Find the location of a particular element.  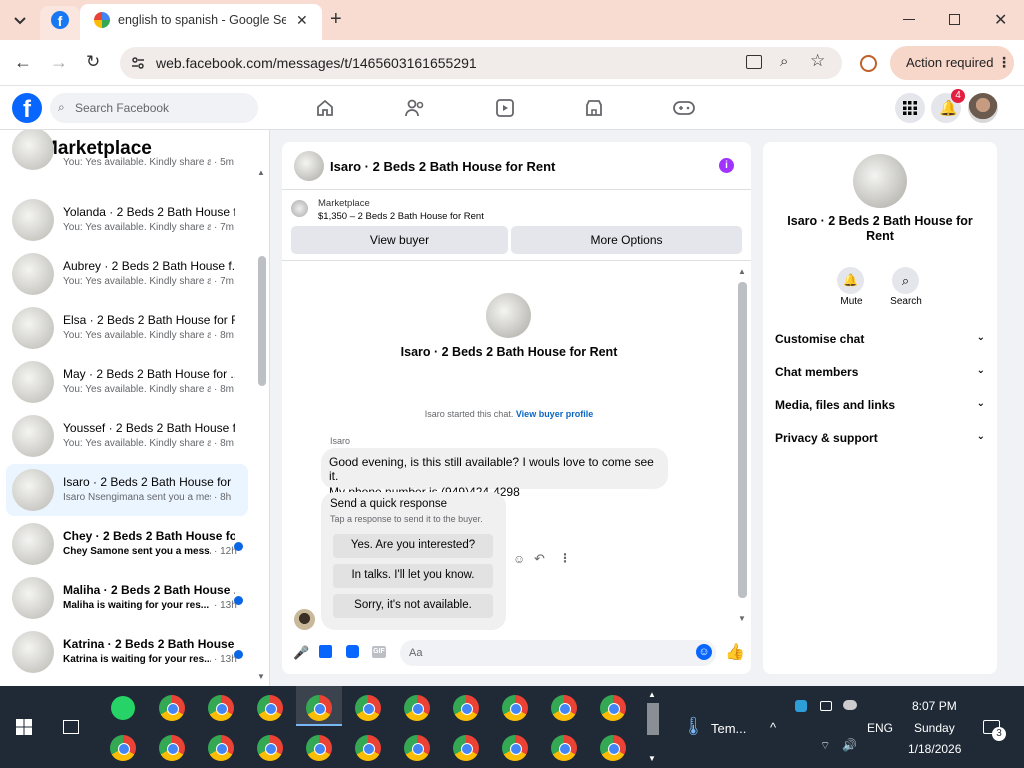

clock-time: 8:07 PM is located at coordinates (934, 706).